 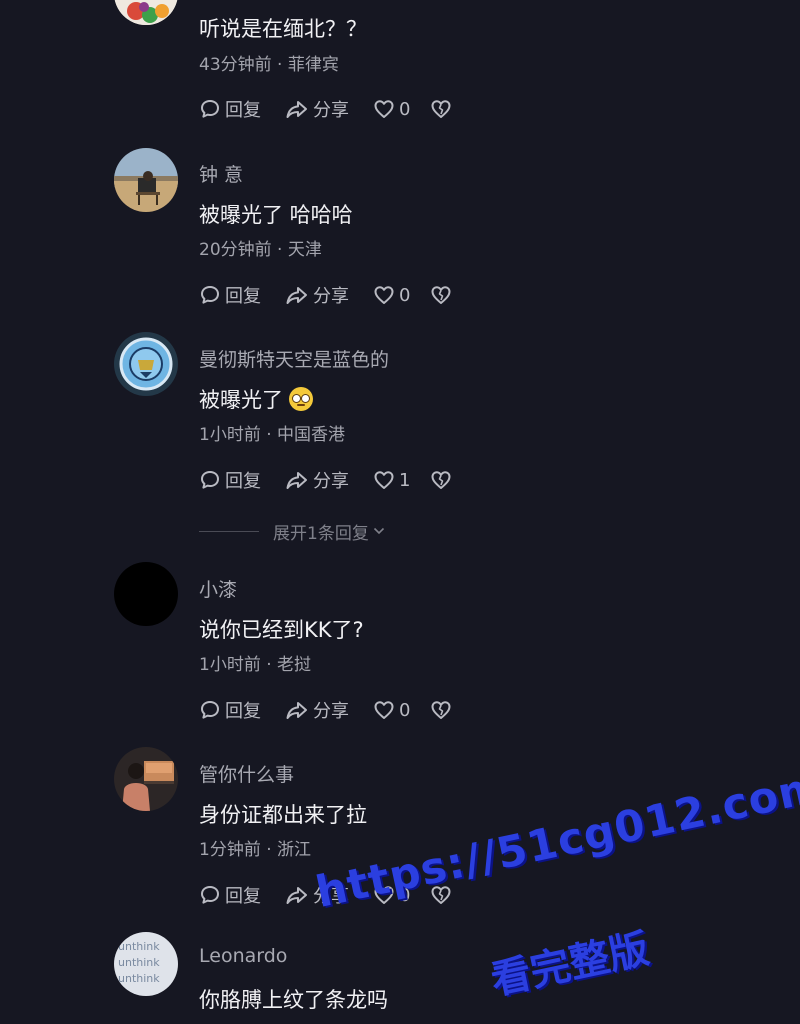 What do you see at coordinates (294, 665) in the screenshot?
I see `comment-location: 老挝` at bounding box center [294, 665].